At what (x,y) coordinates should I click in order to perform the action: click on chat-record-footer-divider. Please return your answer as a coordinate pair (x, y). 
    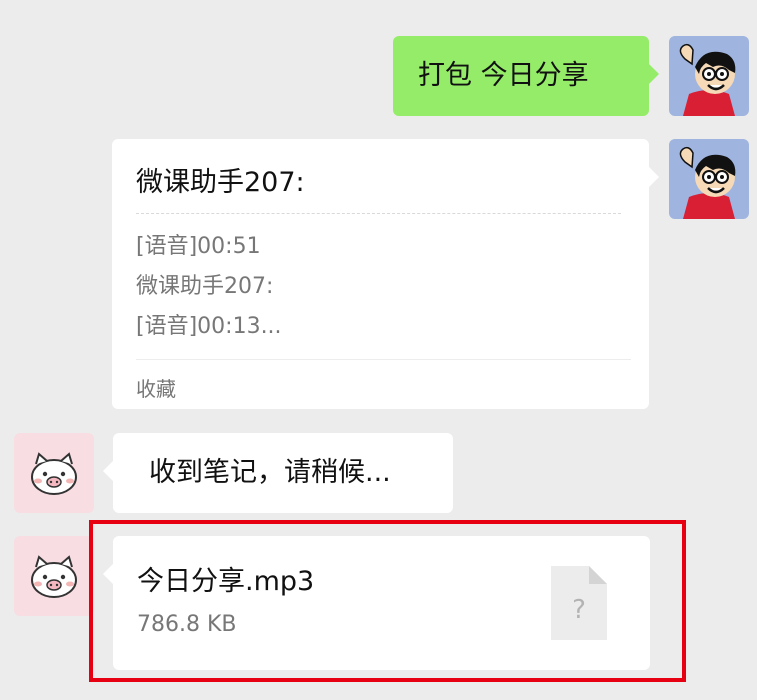
    Looking at the image, I should click on (383, 359).